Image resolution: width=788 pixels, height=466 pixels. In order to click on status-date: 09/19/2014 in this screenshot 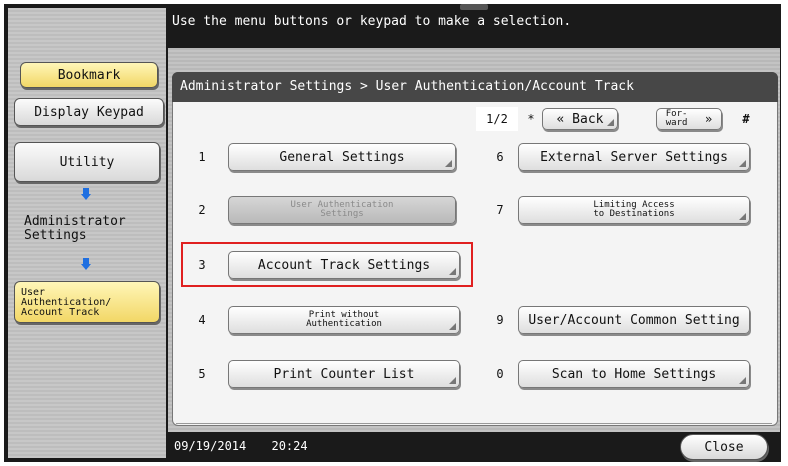, I will do `click(210, 446)`.